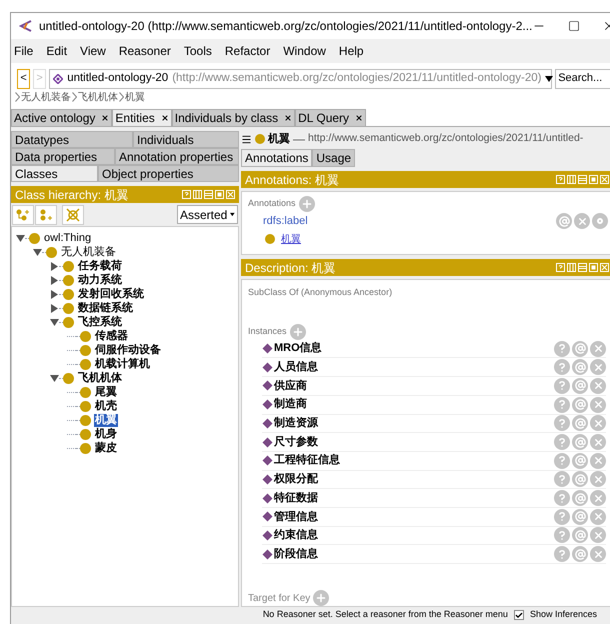  Describe the element at coordinates (106, 420) in the screenshot. I see `tree-item: 机翼` at that location.